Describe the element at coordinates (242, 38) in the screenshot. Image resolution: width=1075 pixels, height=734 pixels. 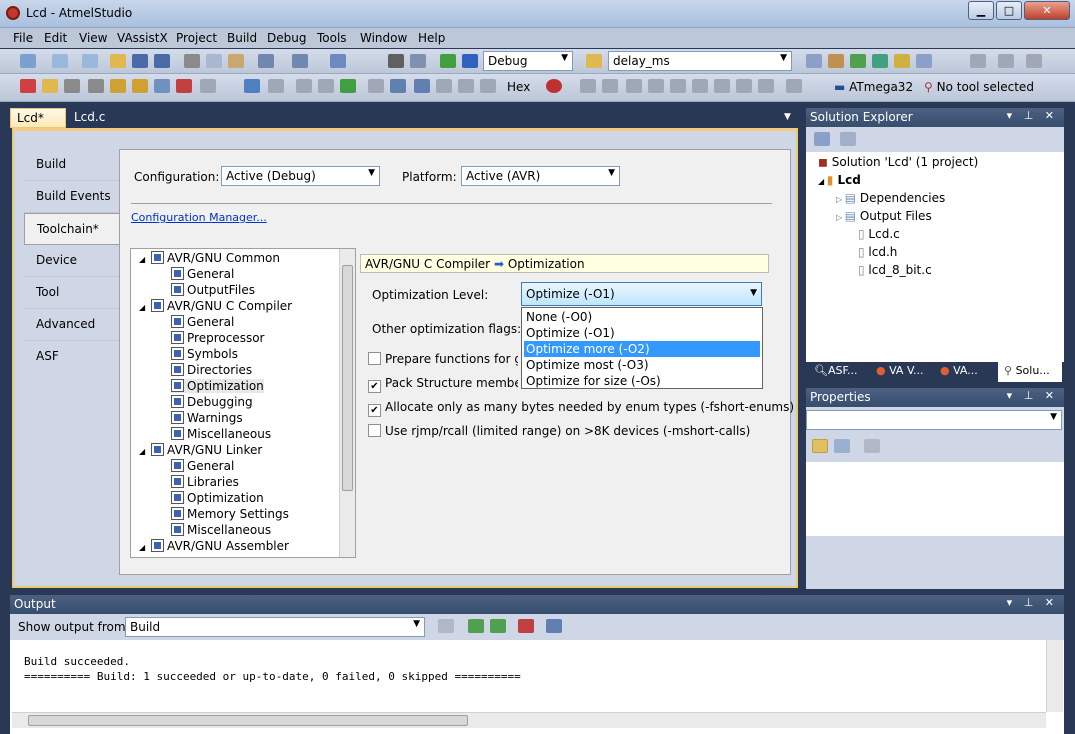
I see `menu-build: Build` at that location.